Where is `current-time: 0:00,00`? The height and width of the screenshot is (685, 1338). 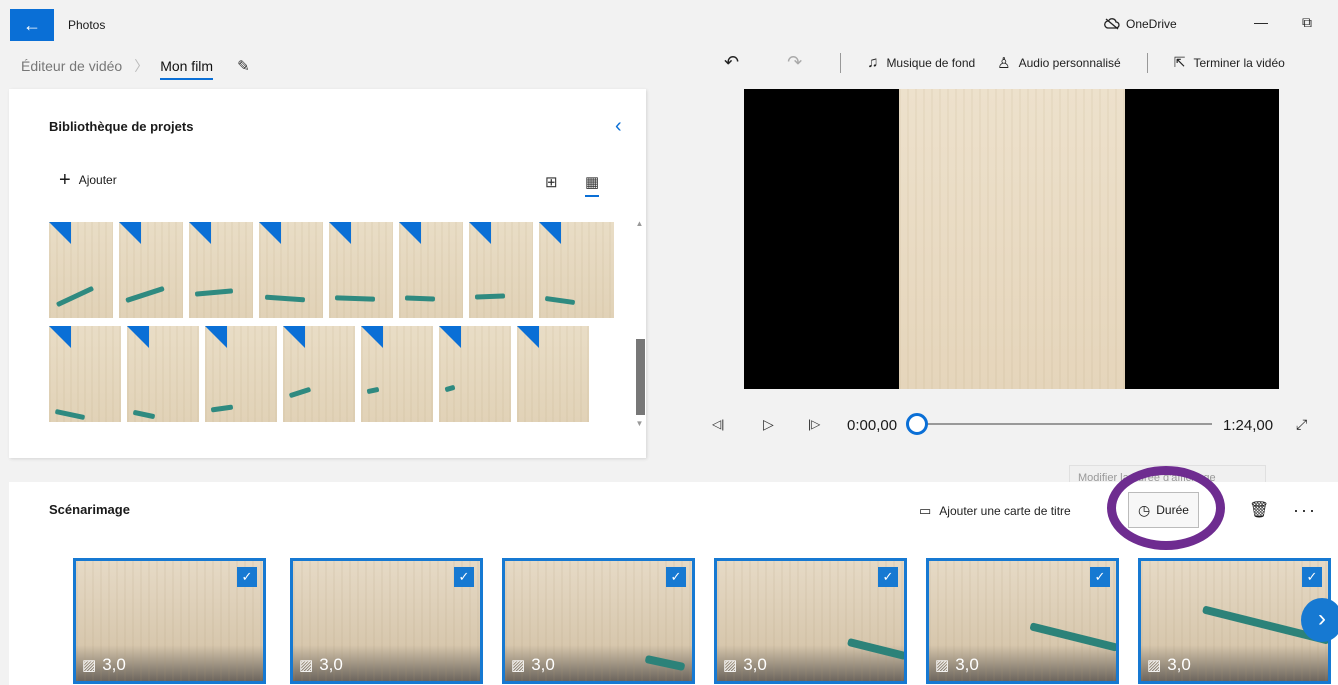
current-time: 0:00,00 is located at coordinates (872, 425).